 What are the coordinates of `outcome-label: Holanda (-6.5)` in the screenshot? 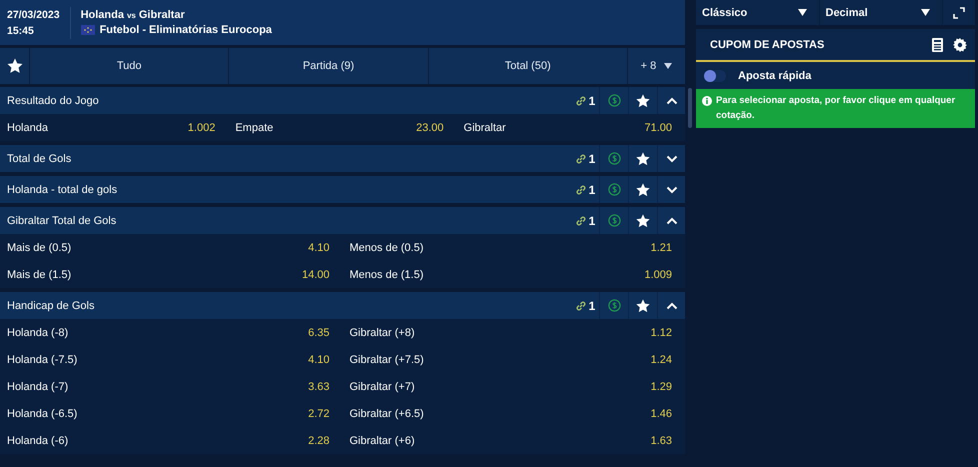 It's located at (42, 414).